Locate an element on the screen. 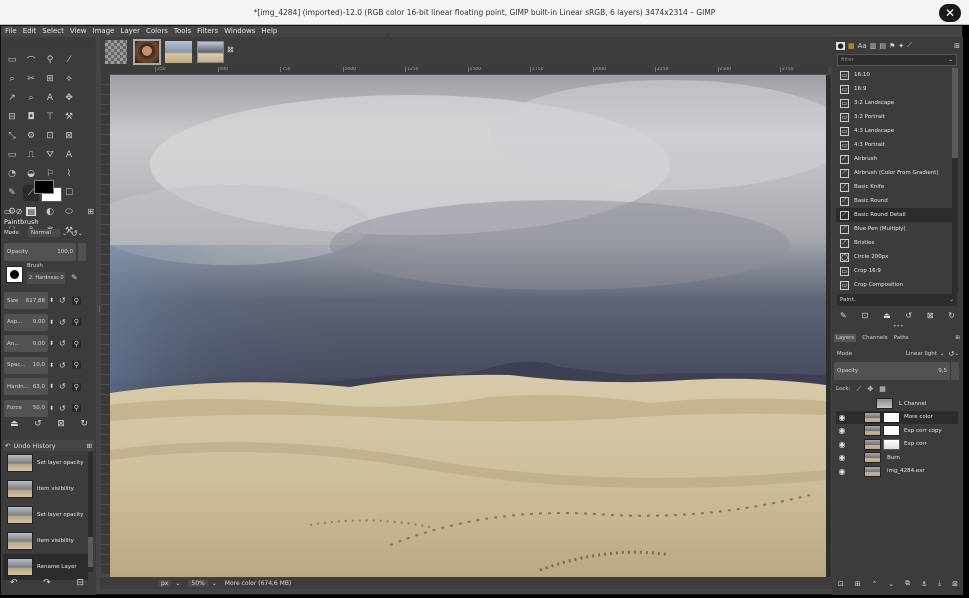  device-status-tab-icon: ⊘ is located at coordinates (19, 211).